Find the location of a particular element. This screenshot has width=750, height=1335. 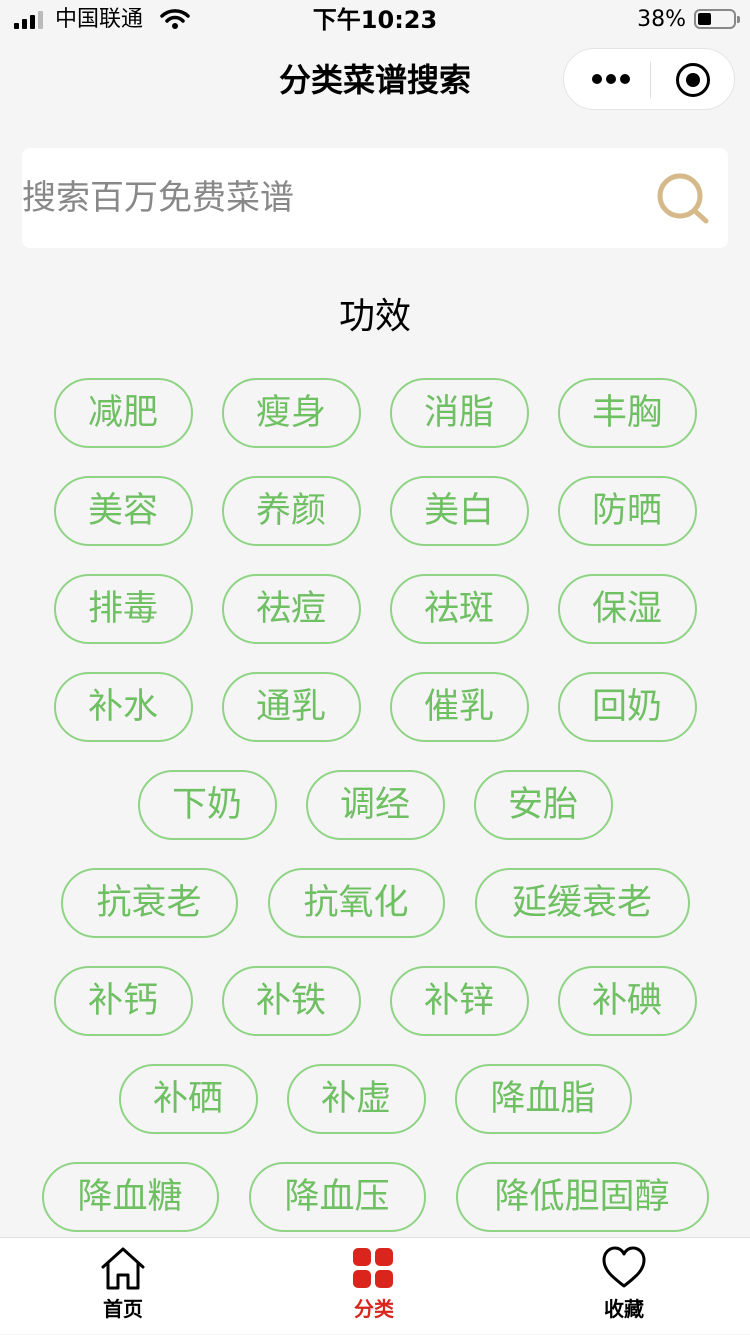

tag-button: 下奶 is located at coordinates (207, 805).